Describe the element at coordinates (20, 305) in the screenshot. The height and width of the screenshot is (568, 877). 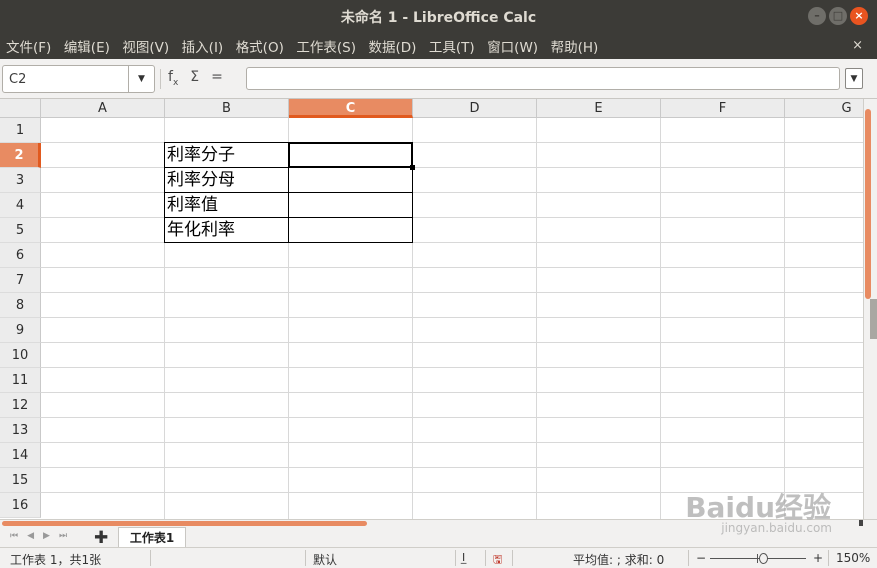
I see `row-header: 8` at that location.